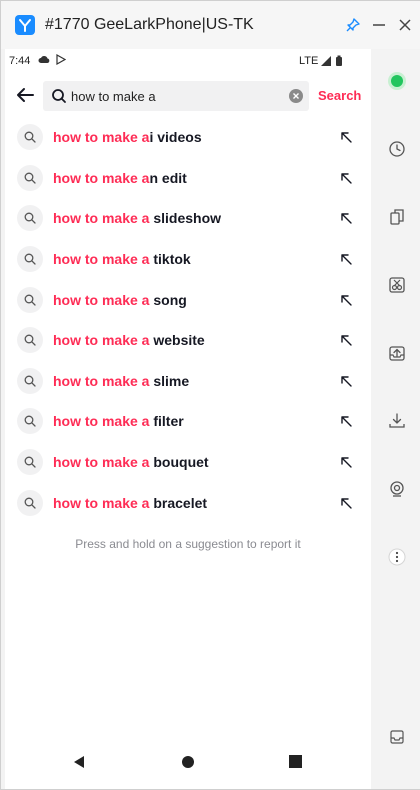 Image resolution: width=420 pixels, height=790 pixels. What do you see at coordinates (397, 489) in the screenshot?
I see `camera-icon` at bounding box center [397, 489].